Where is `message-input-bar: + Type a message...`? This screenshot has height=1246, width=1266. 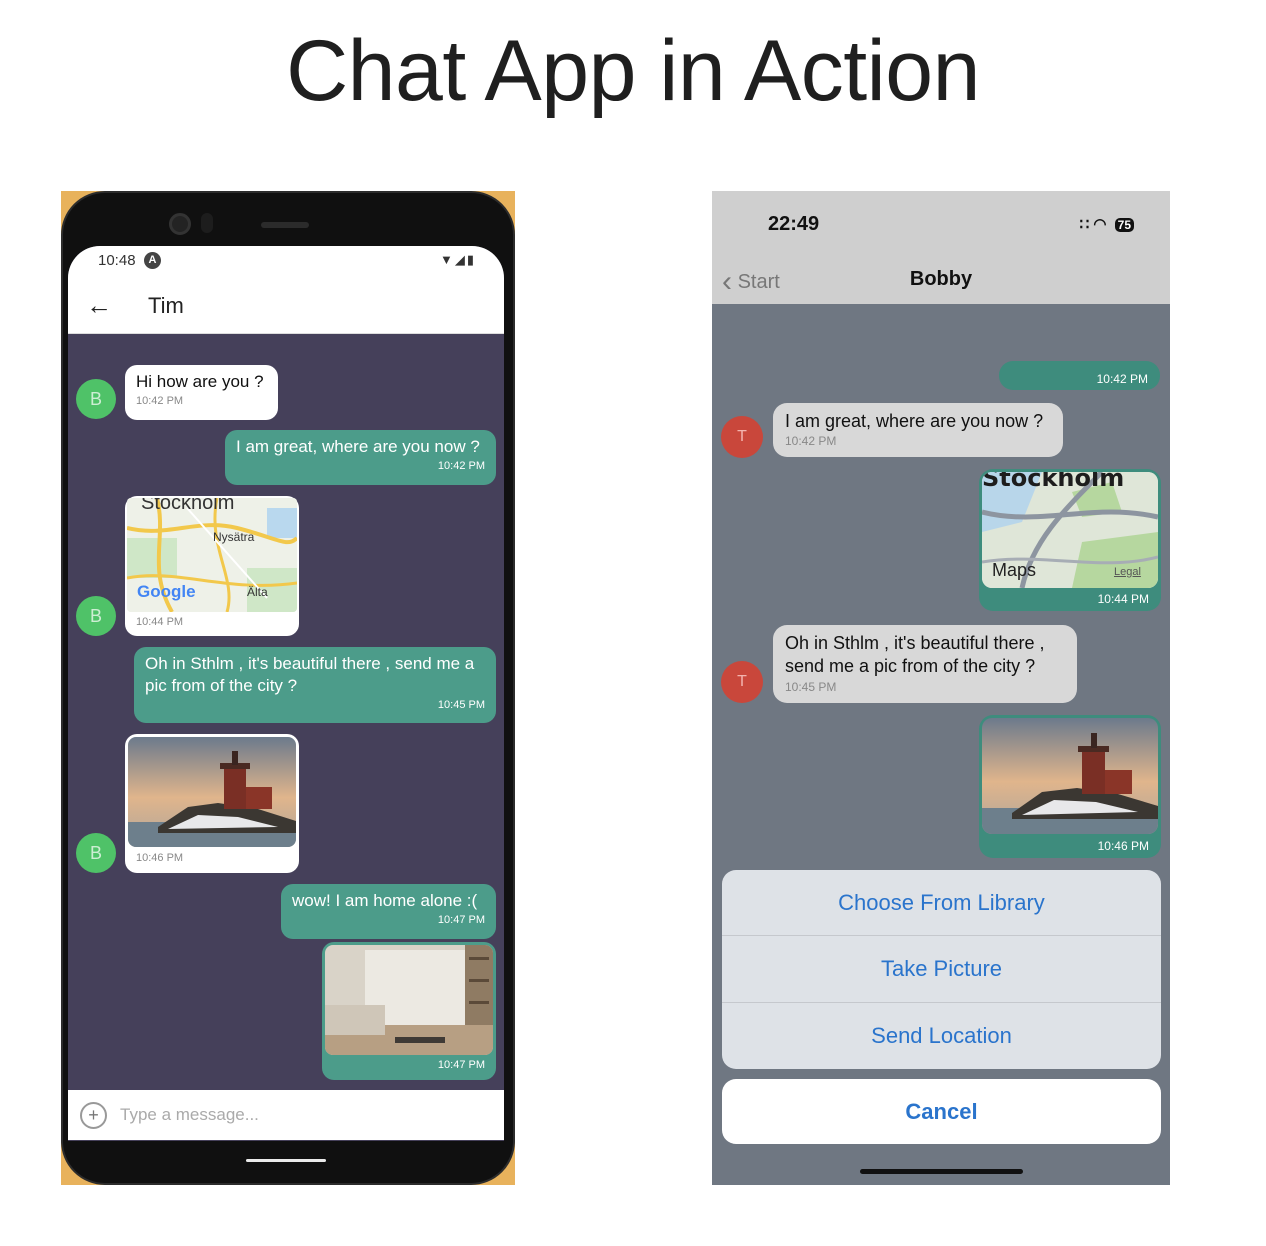
message-input-bar: + Type a message... is located at coordinates (286, 1115).